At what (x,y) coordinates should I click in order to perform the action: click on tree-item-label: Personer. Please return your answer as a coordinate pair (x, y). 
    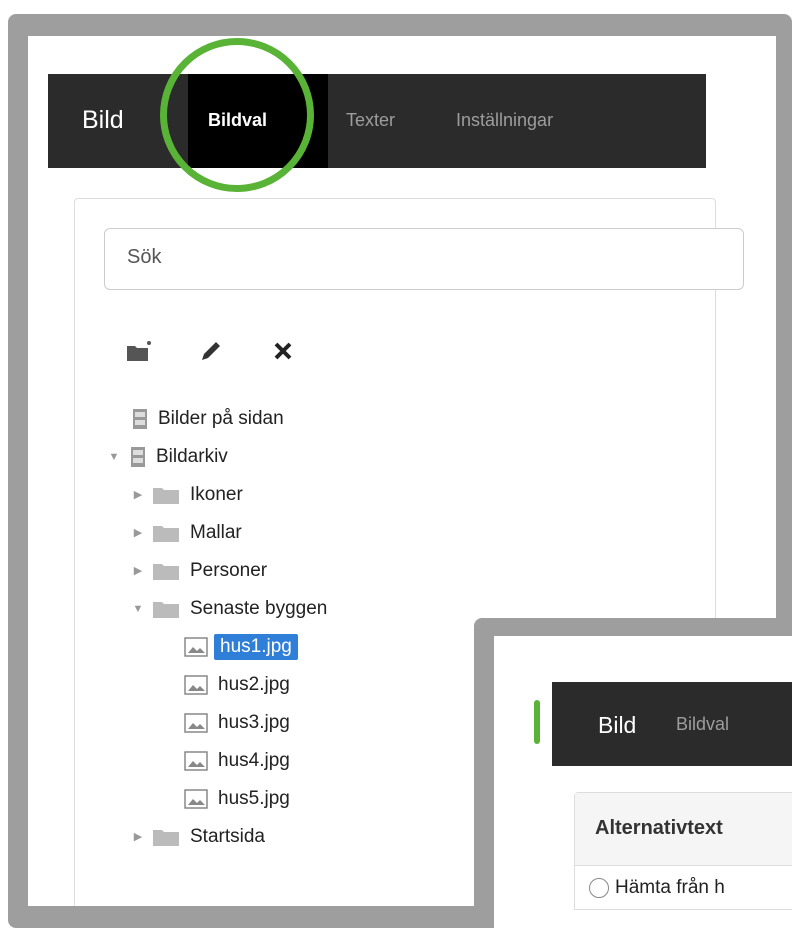
    Looking at the image, I should click on (229, 570).